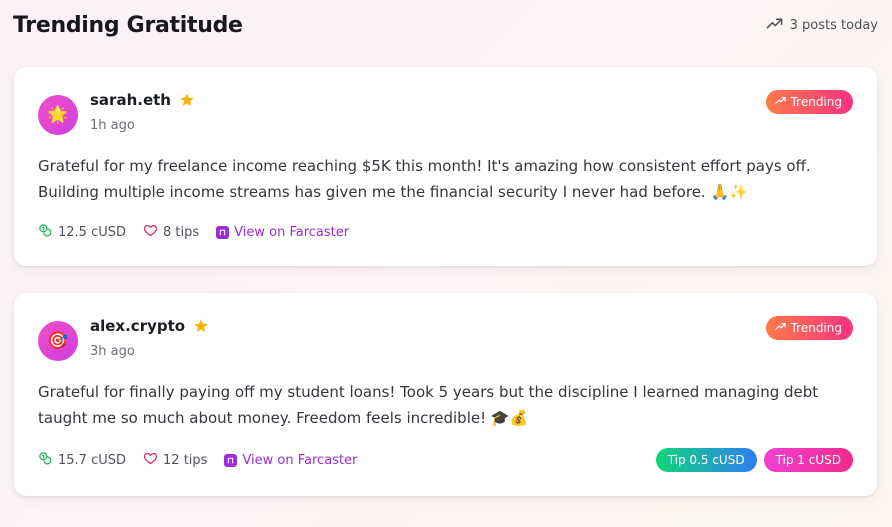 The height and width of the screenshot is (527, 892). I want to click on author-name: alex.crypto, so click(137, 326).